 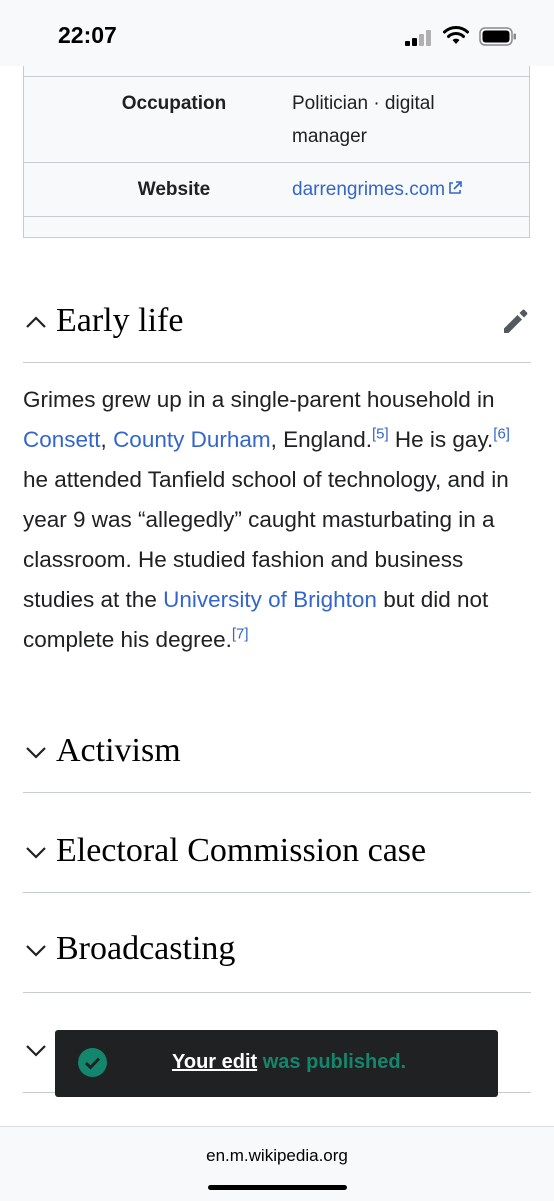 I want to click on section-title: Early life, so click(x=120, y=320).